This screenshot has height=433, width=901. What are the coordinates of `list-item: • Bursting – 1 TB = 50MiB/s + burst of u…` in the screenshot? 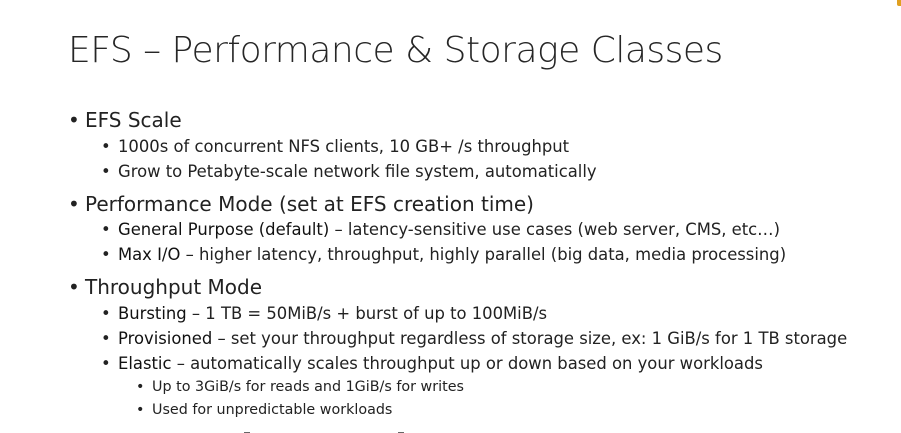 It's located at (324, 313).